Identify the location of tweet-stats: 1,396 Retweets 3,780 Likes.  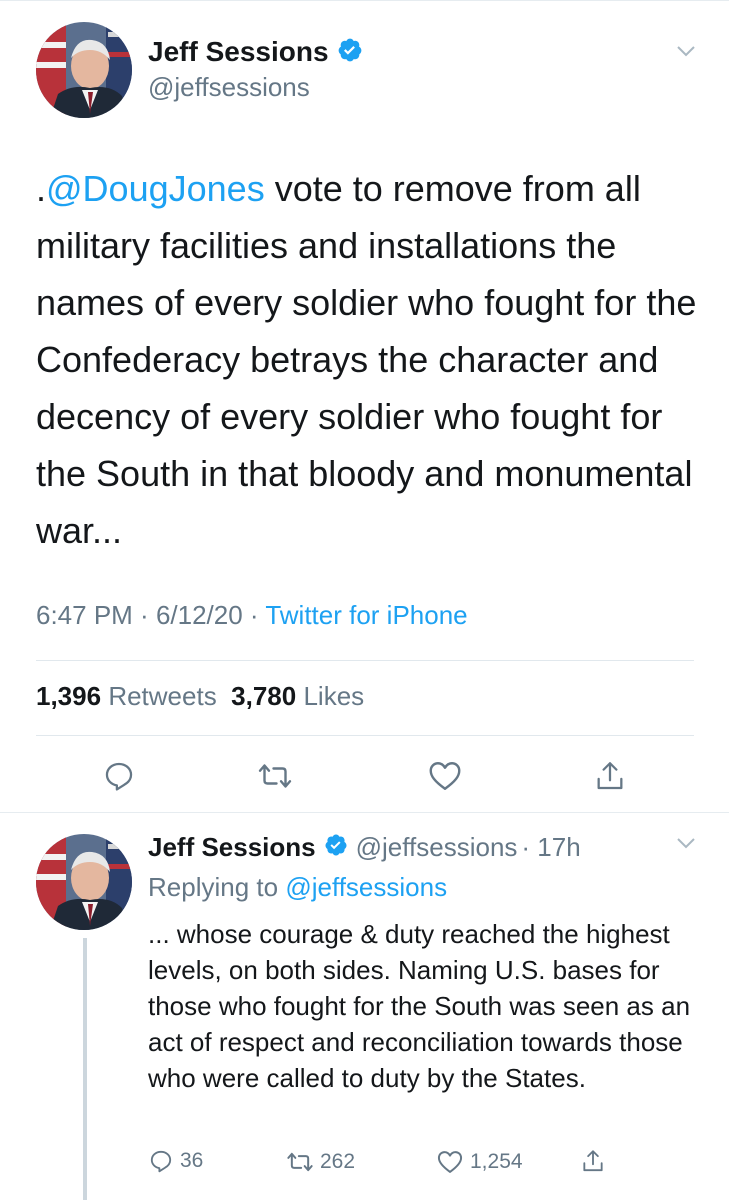
(200, 696).